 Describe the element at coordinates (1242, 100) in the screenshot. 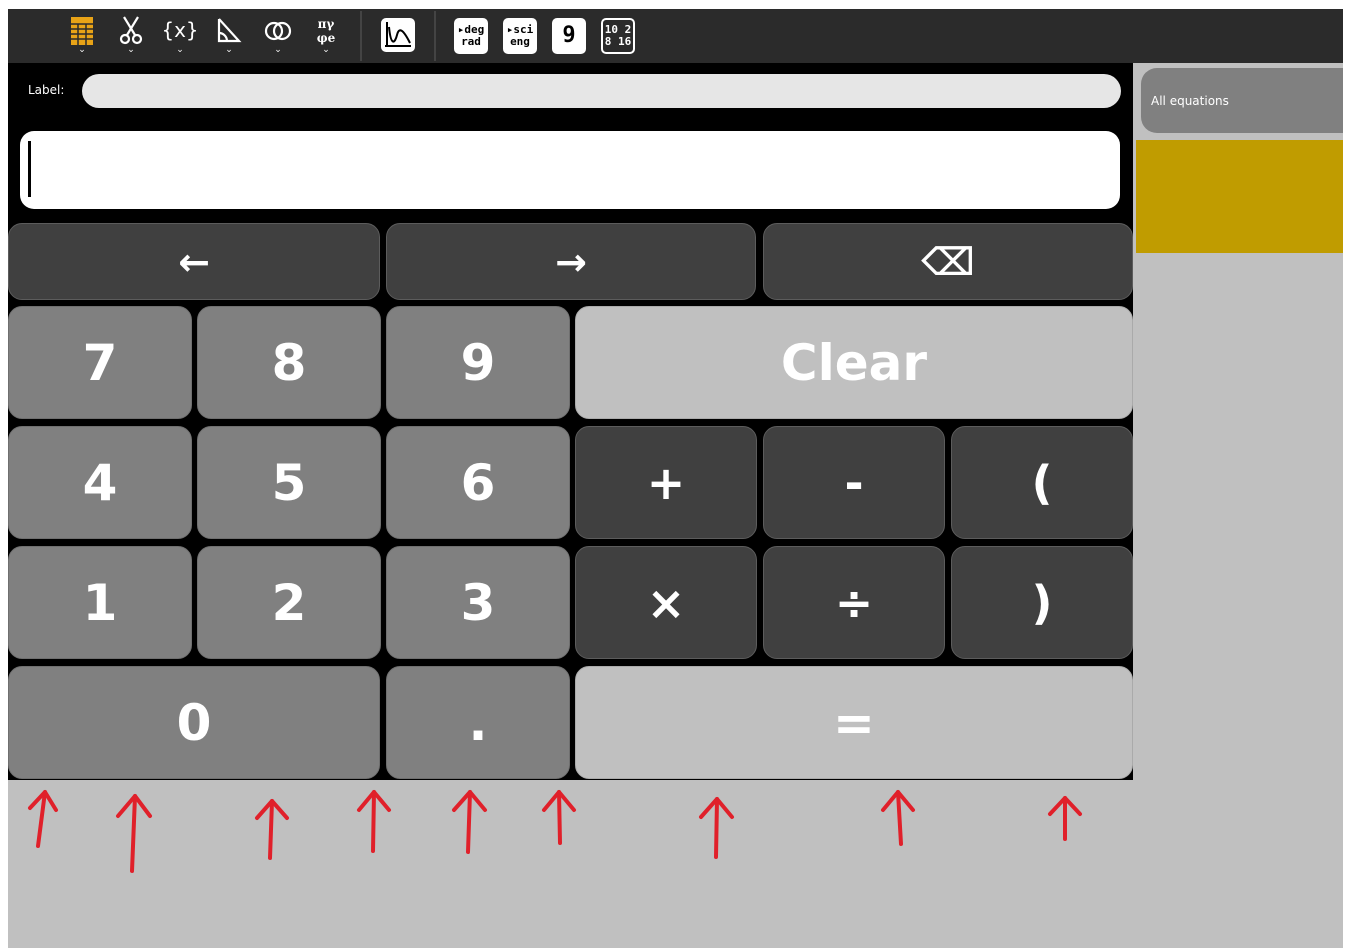

I see `all-equations-tab: All equations` at that location.